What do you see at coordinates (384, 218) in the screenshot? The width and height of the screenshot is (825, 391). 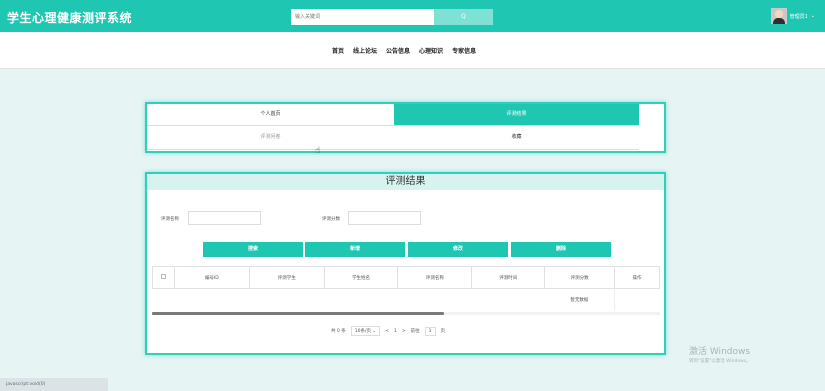 I see `filter-input-score` at bounding box center [384, 218].